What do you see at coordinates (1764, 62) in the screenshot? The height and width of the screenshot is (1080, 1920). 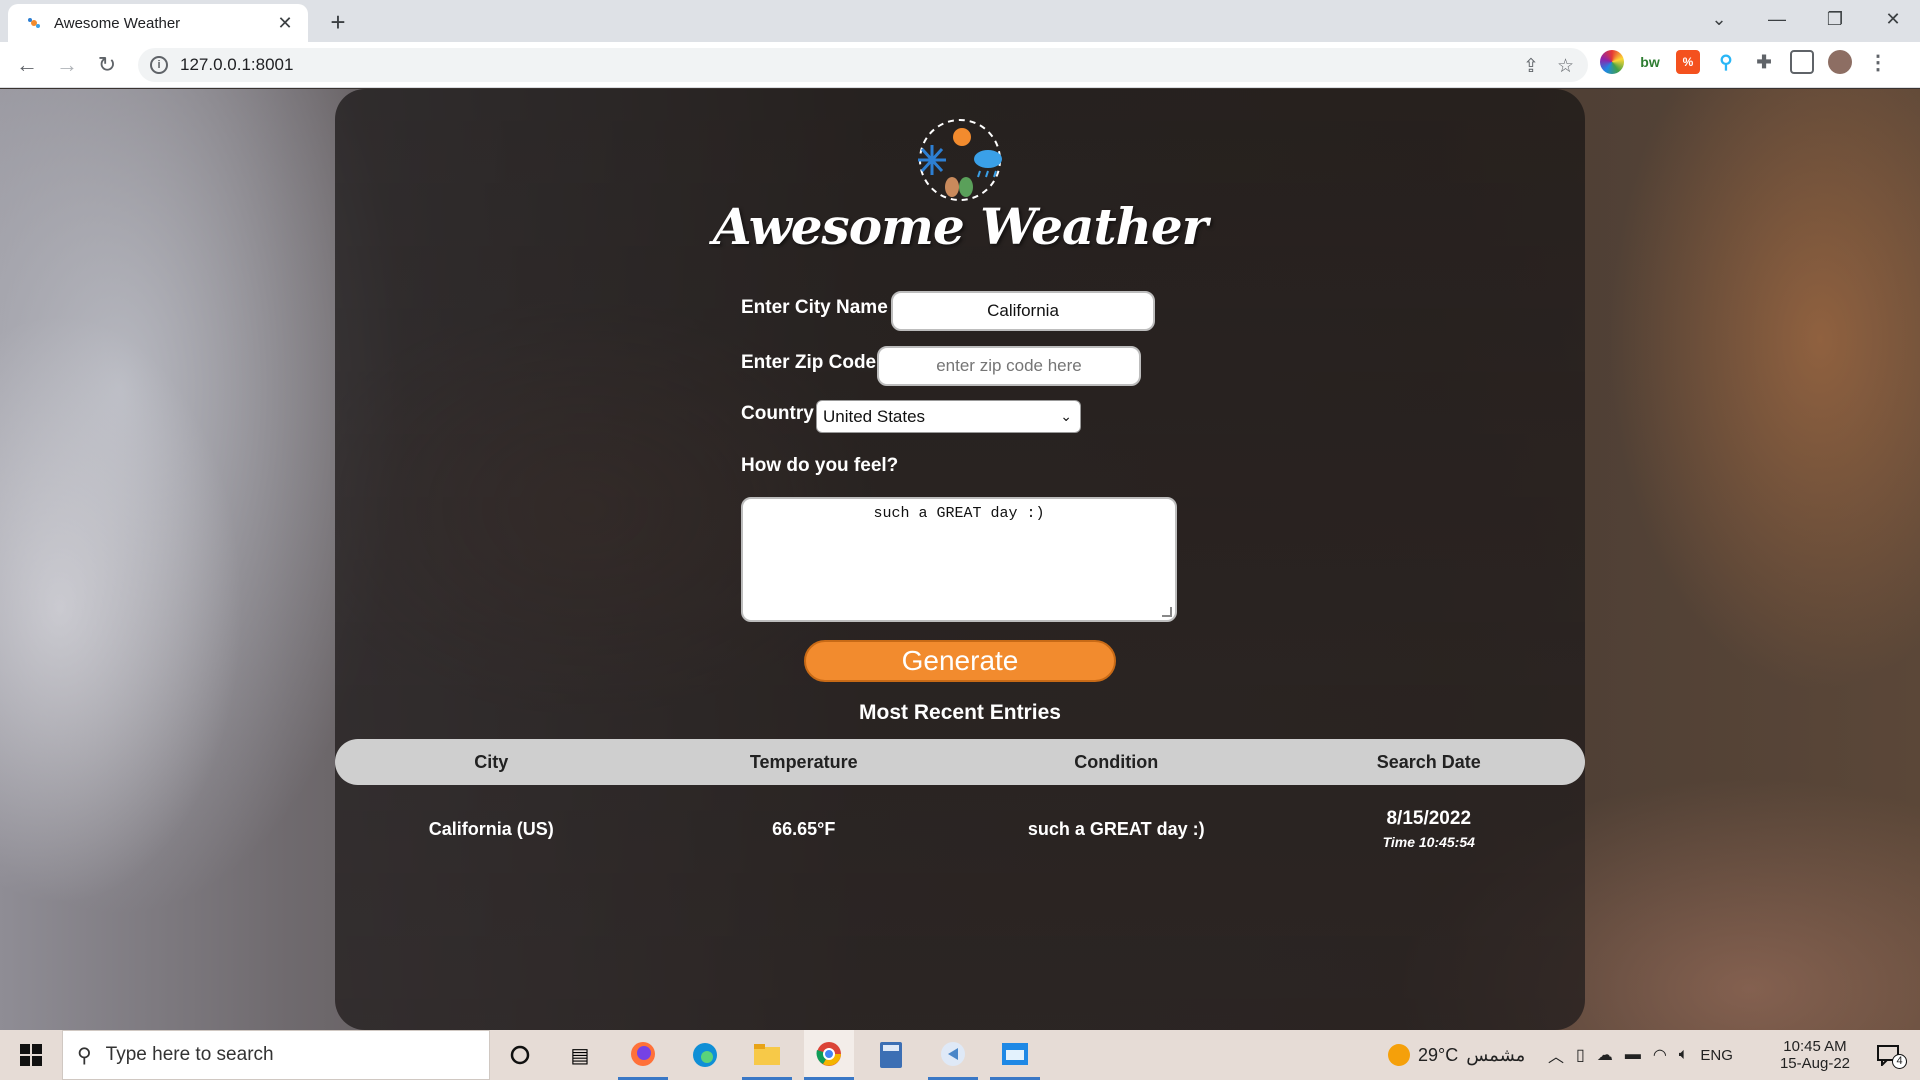 I see `puzzle-extensions-icon: ✚` at bounding box center [1764, 62].